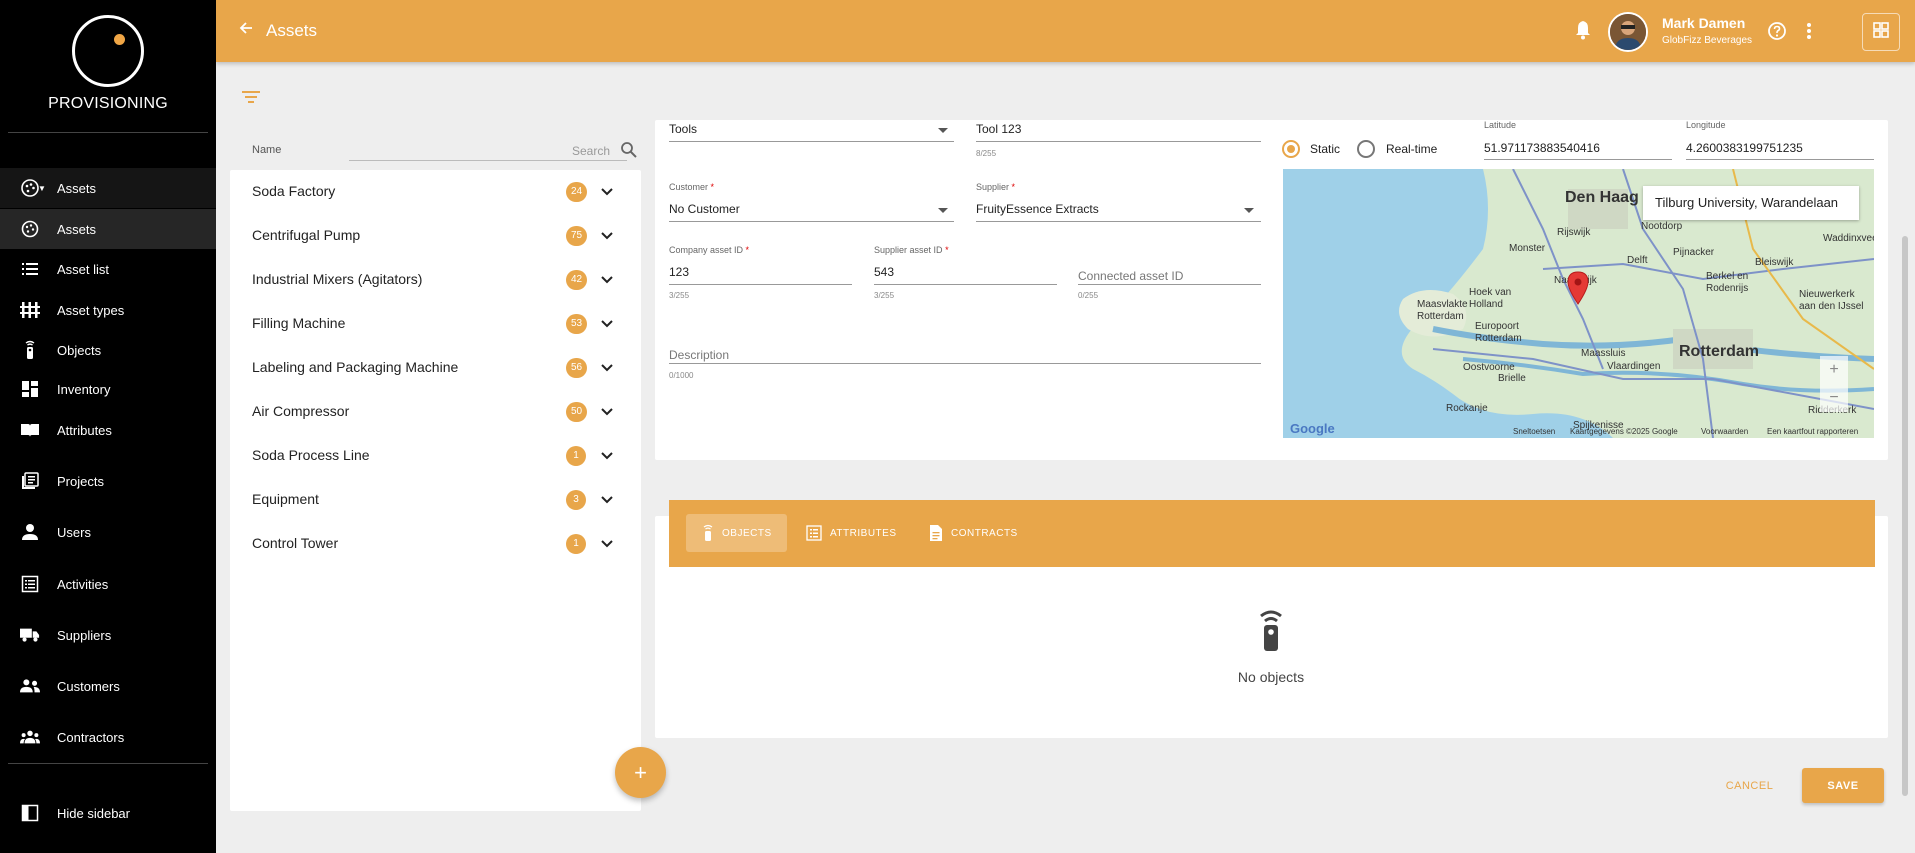 This screenshot has width=1915, height=853. Describe the element at coordinates (996, 187) in the screenshot. I see `supplier-label: Supplier *` at that location.